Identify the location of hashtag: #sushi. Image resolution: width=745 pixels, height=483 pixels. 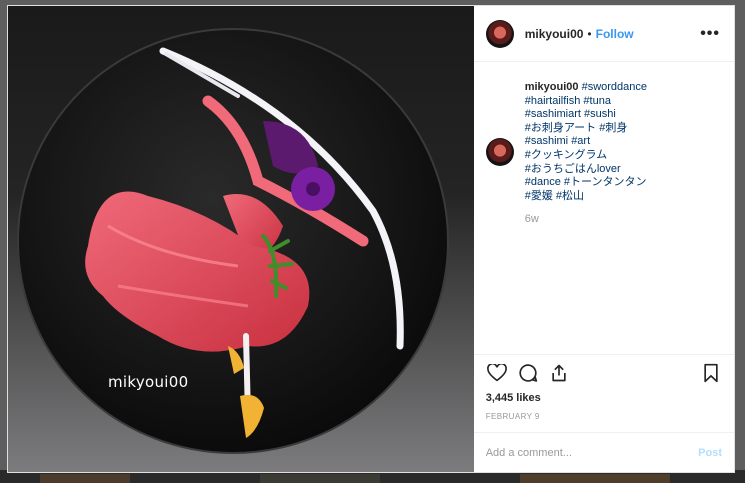
(600, 114).